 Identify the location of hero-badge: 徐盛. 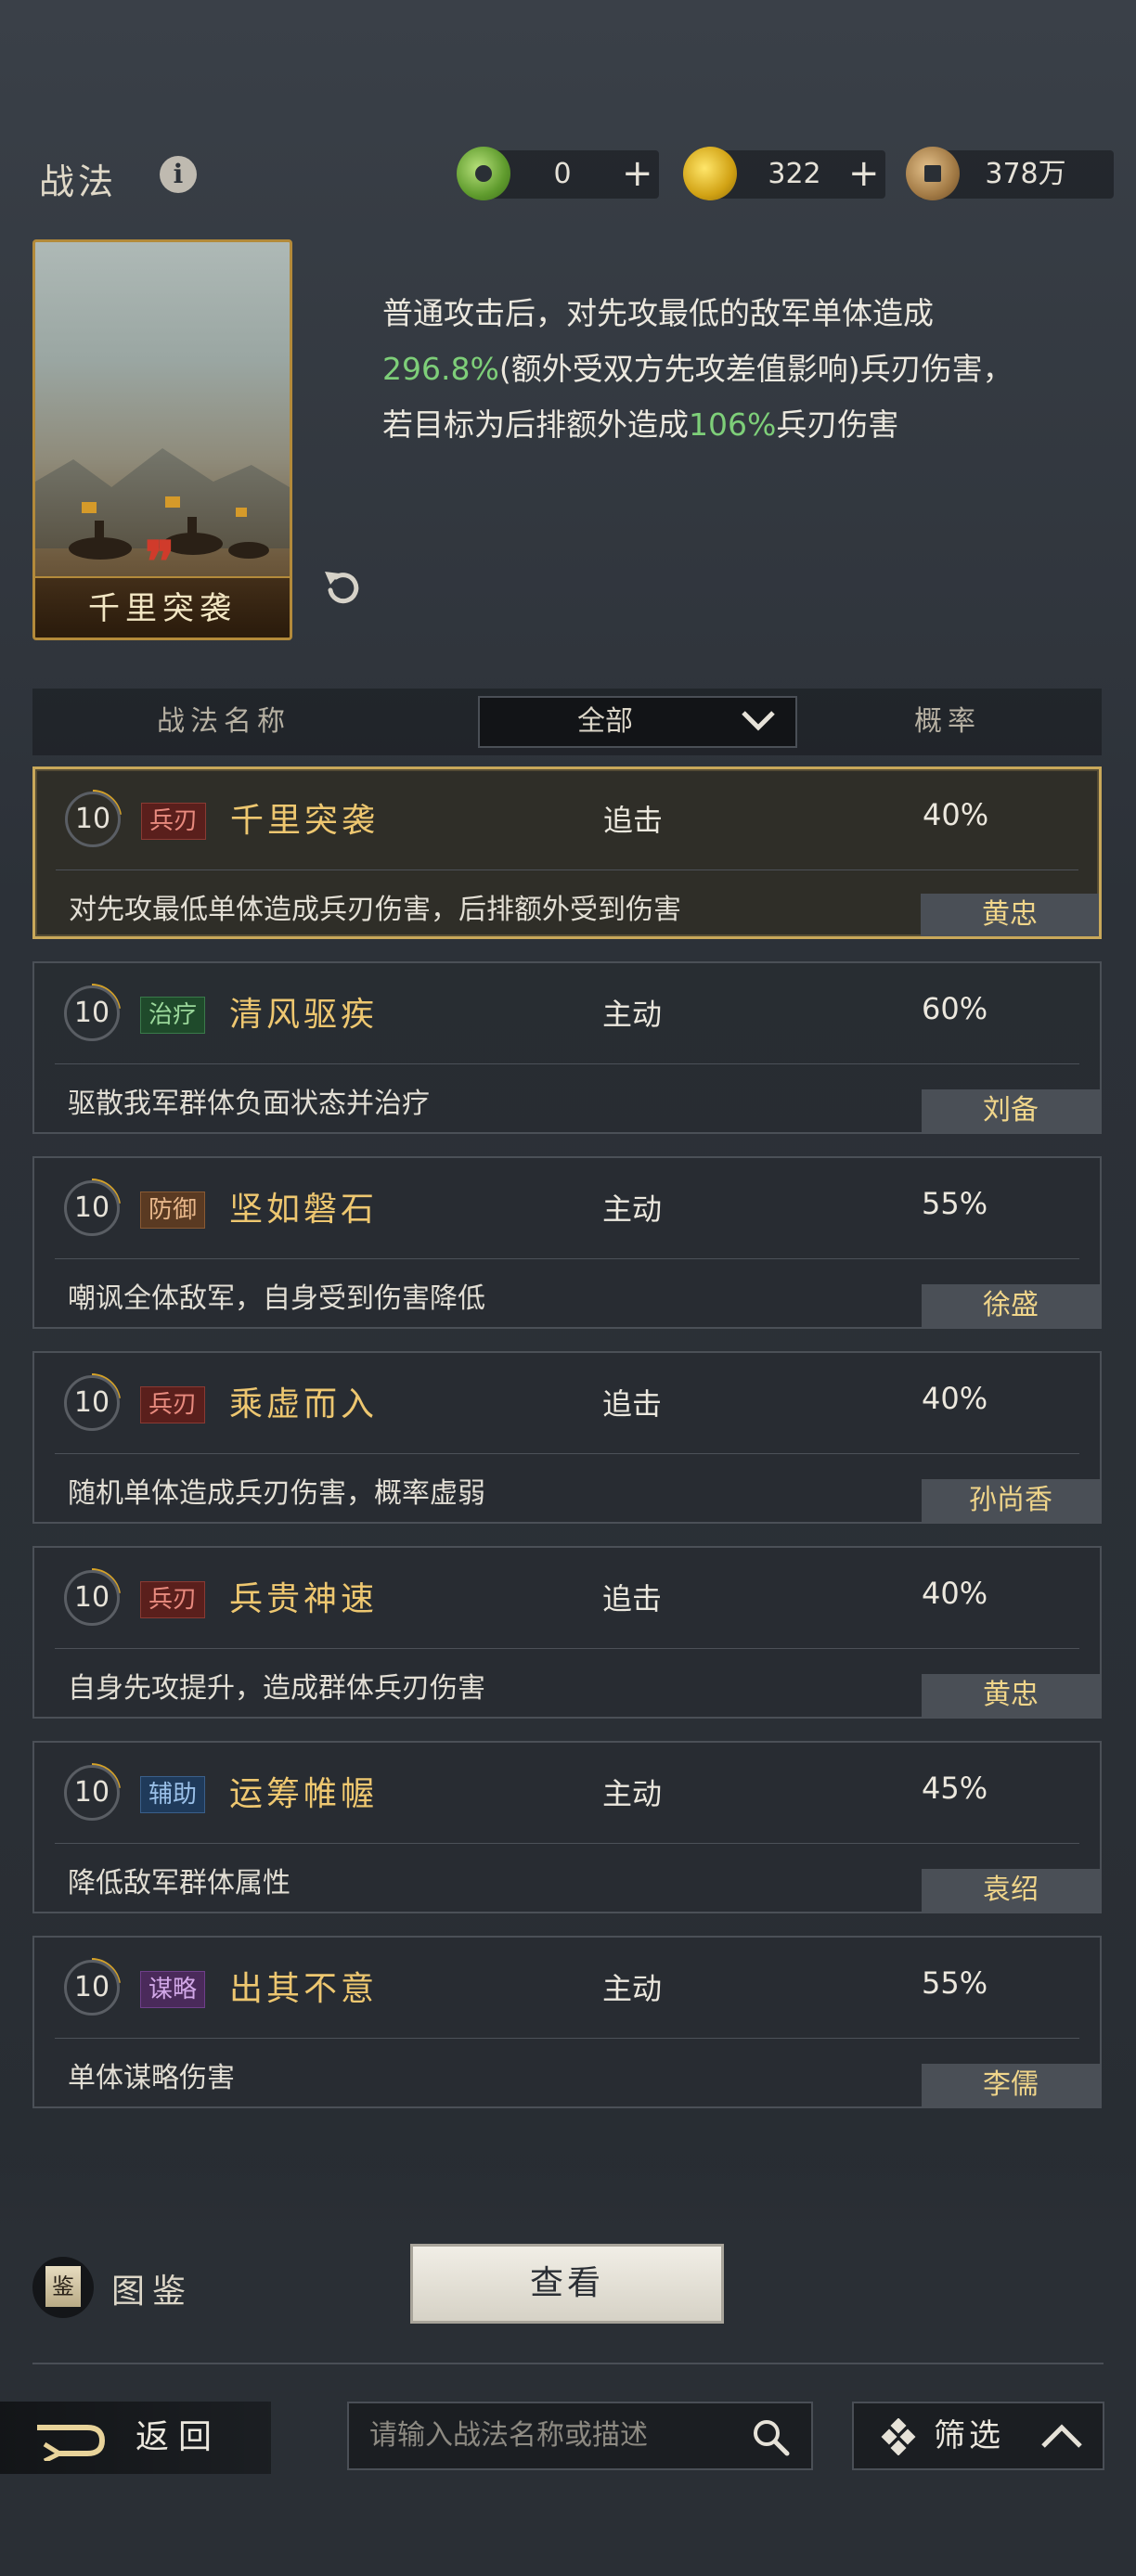
(1011, 1305).